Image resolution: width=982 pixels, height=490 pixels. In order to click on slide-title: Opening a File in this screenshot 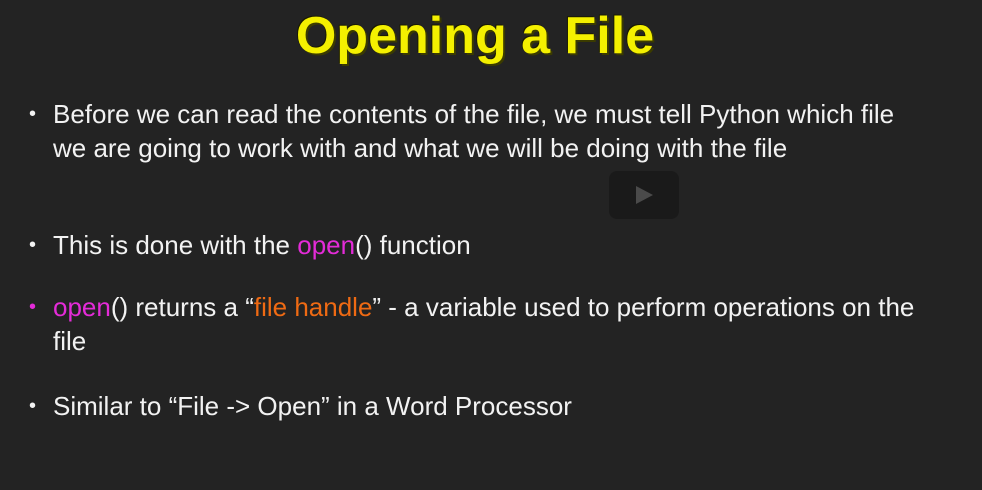, I will do `click(475, 36)`.